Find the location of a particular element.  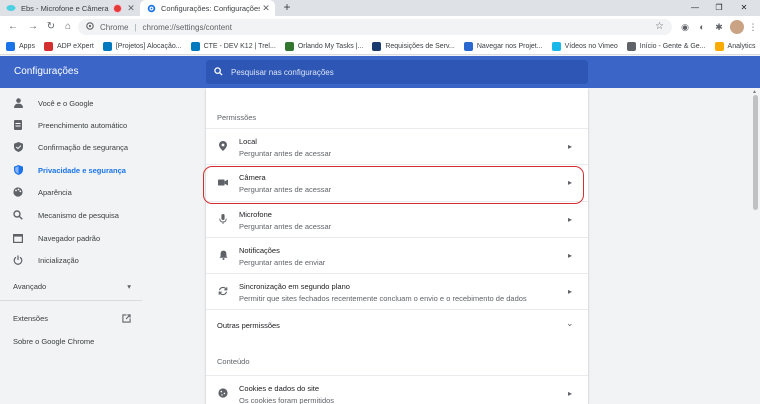

extension-icon: ◉ is located at coordinates (685, 27).